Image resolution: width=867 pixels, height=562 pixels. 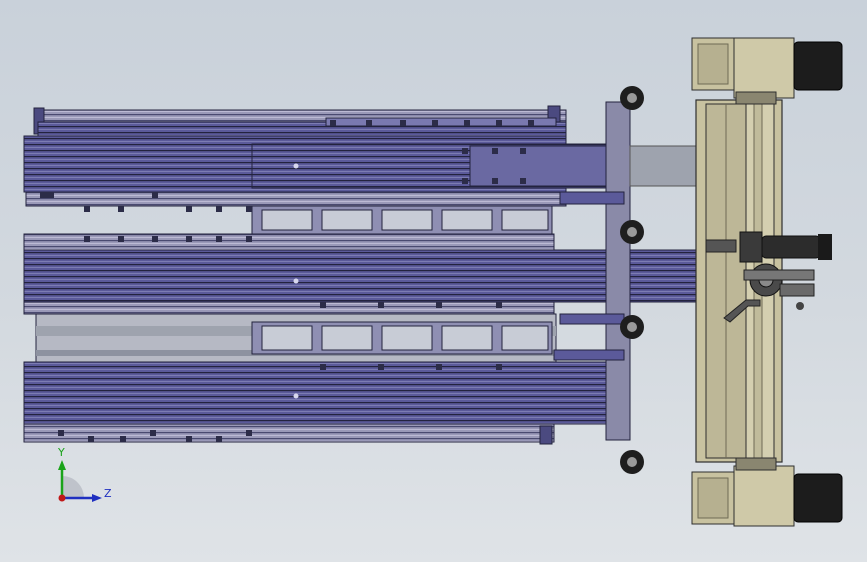 I want to click on cross-member-upper, so click(x=402, y=220).